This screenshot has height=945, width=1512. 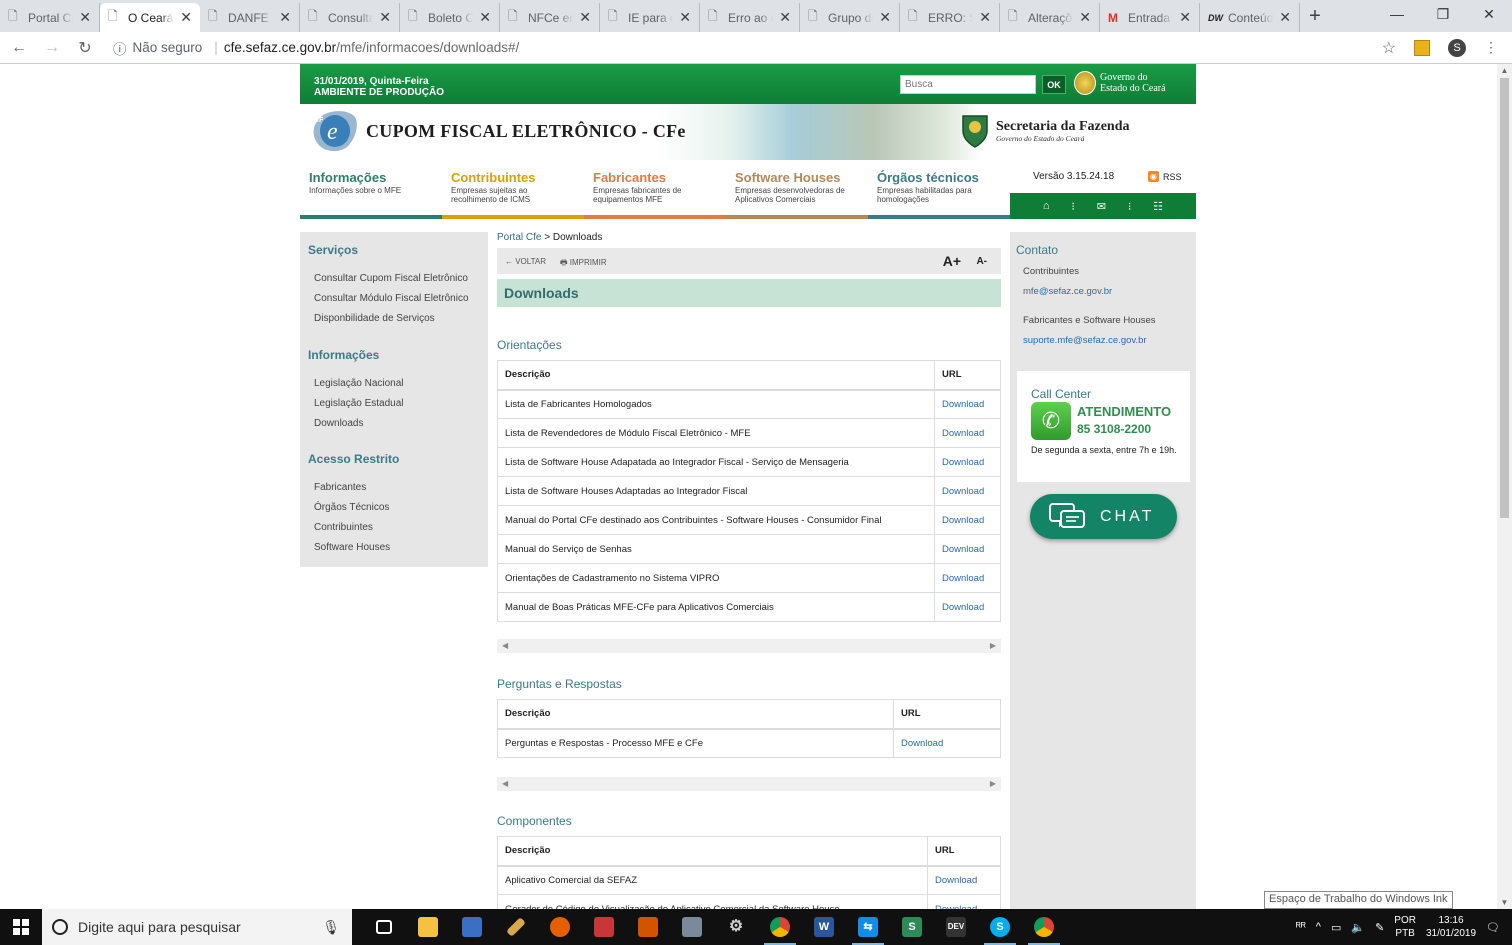 I want to click on forward-arrow-icon: →, so click(x=52, y=48).